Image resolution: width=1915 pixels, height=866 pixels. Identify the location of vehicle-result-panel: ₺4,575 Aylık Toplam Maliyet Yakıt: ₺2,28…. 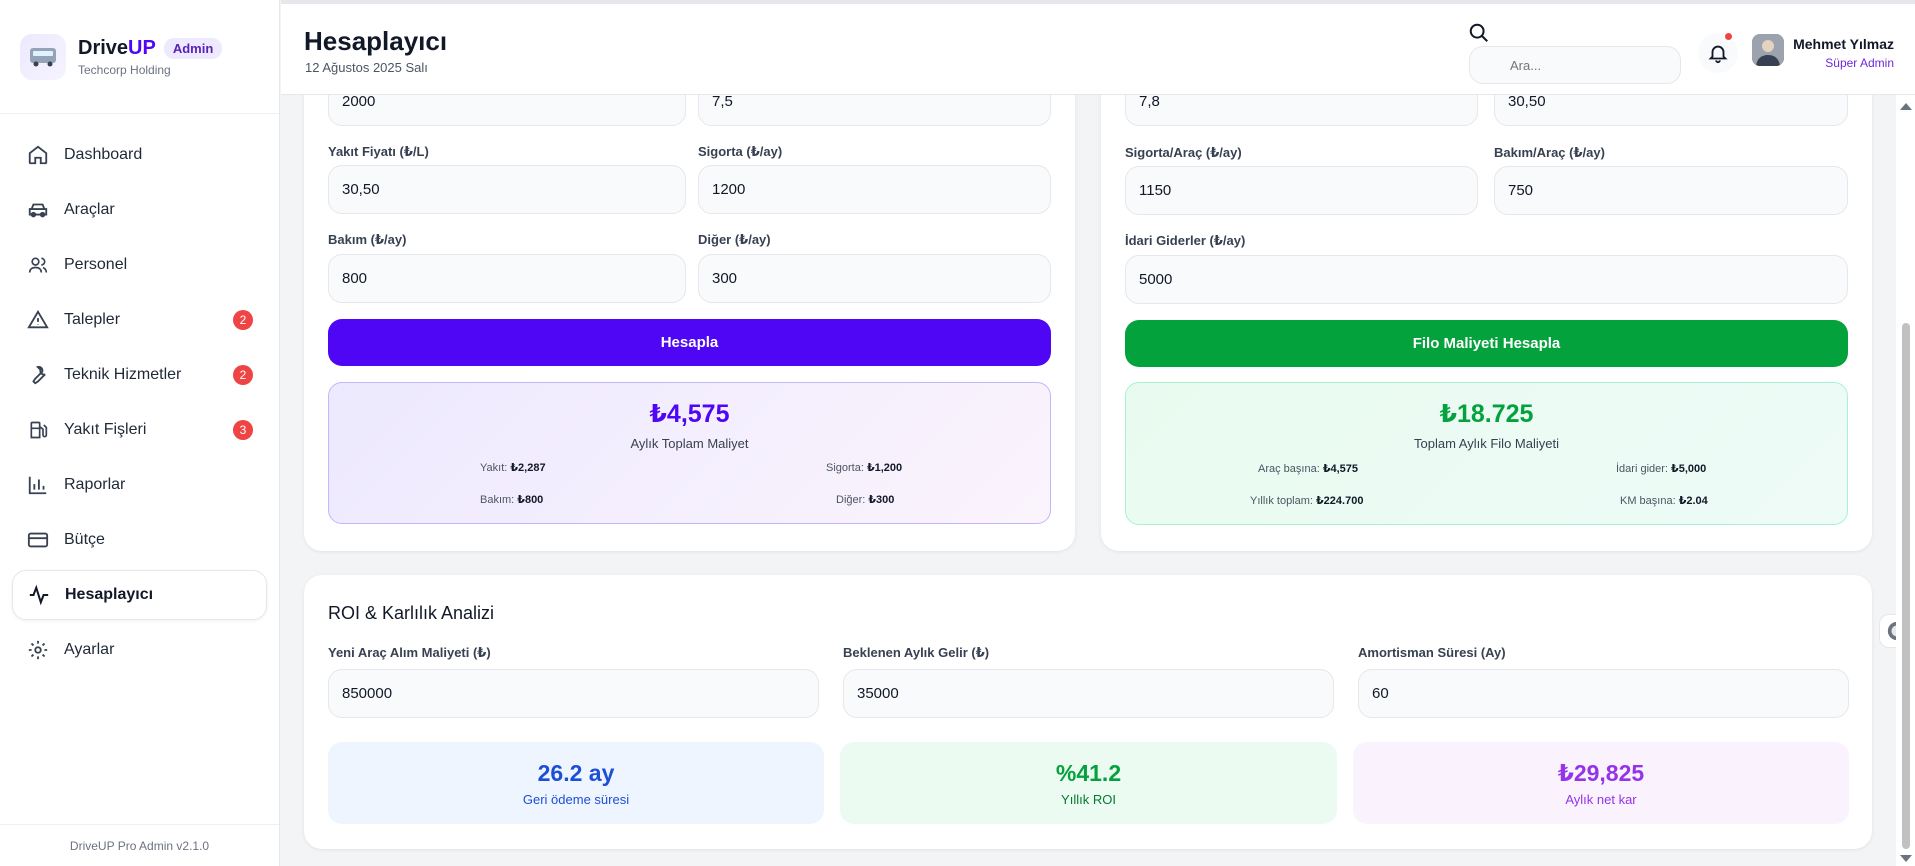
(689, 453).